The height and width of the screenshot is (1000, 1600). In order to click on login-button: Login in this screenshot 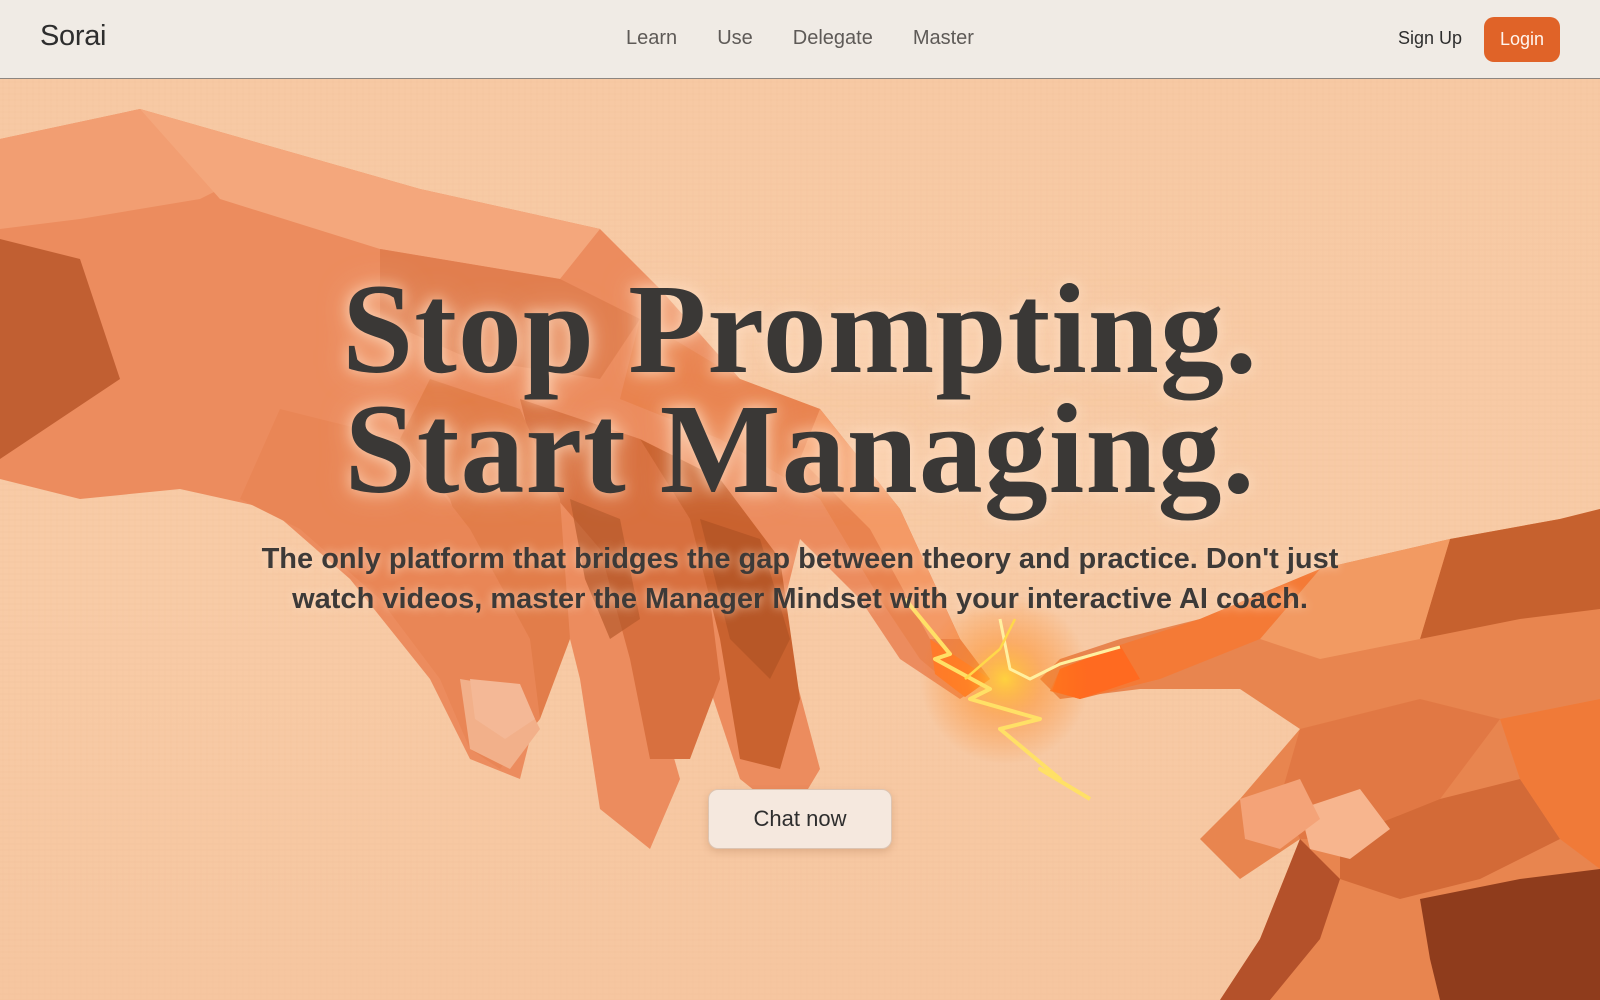, I will do `click(1522, 39)`.